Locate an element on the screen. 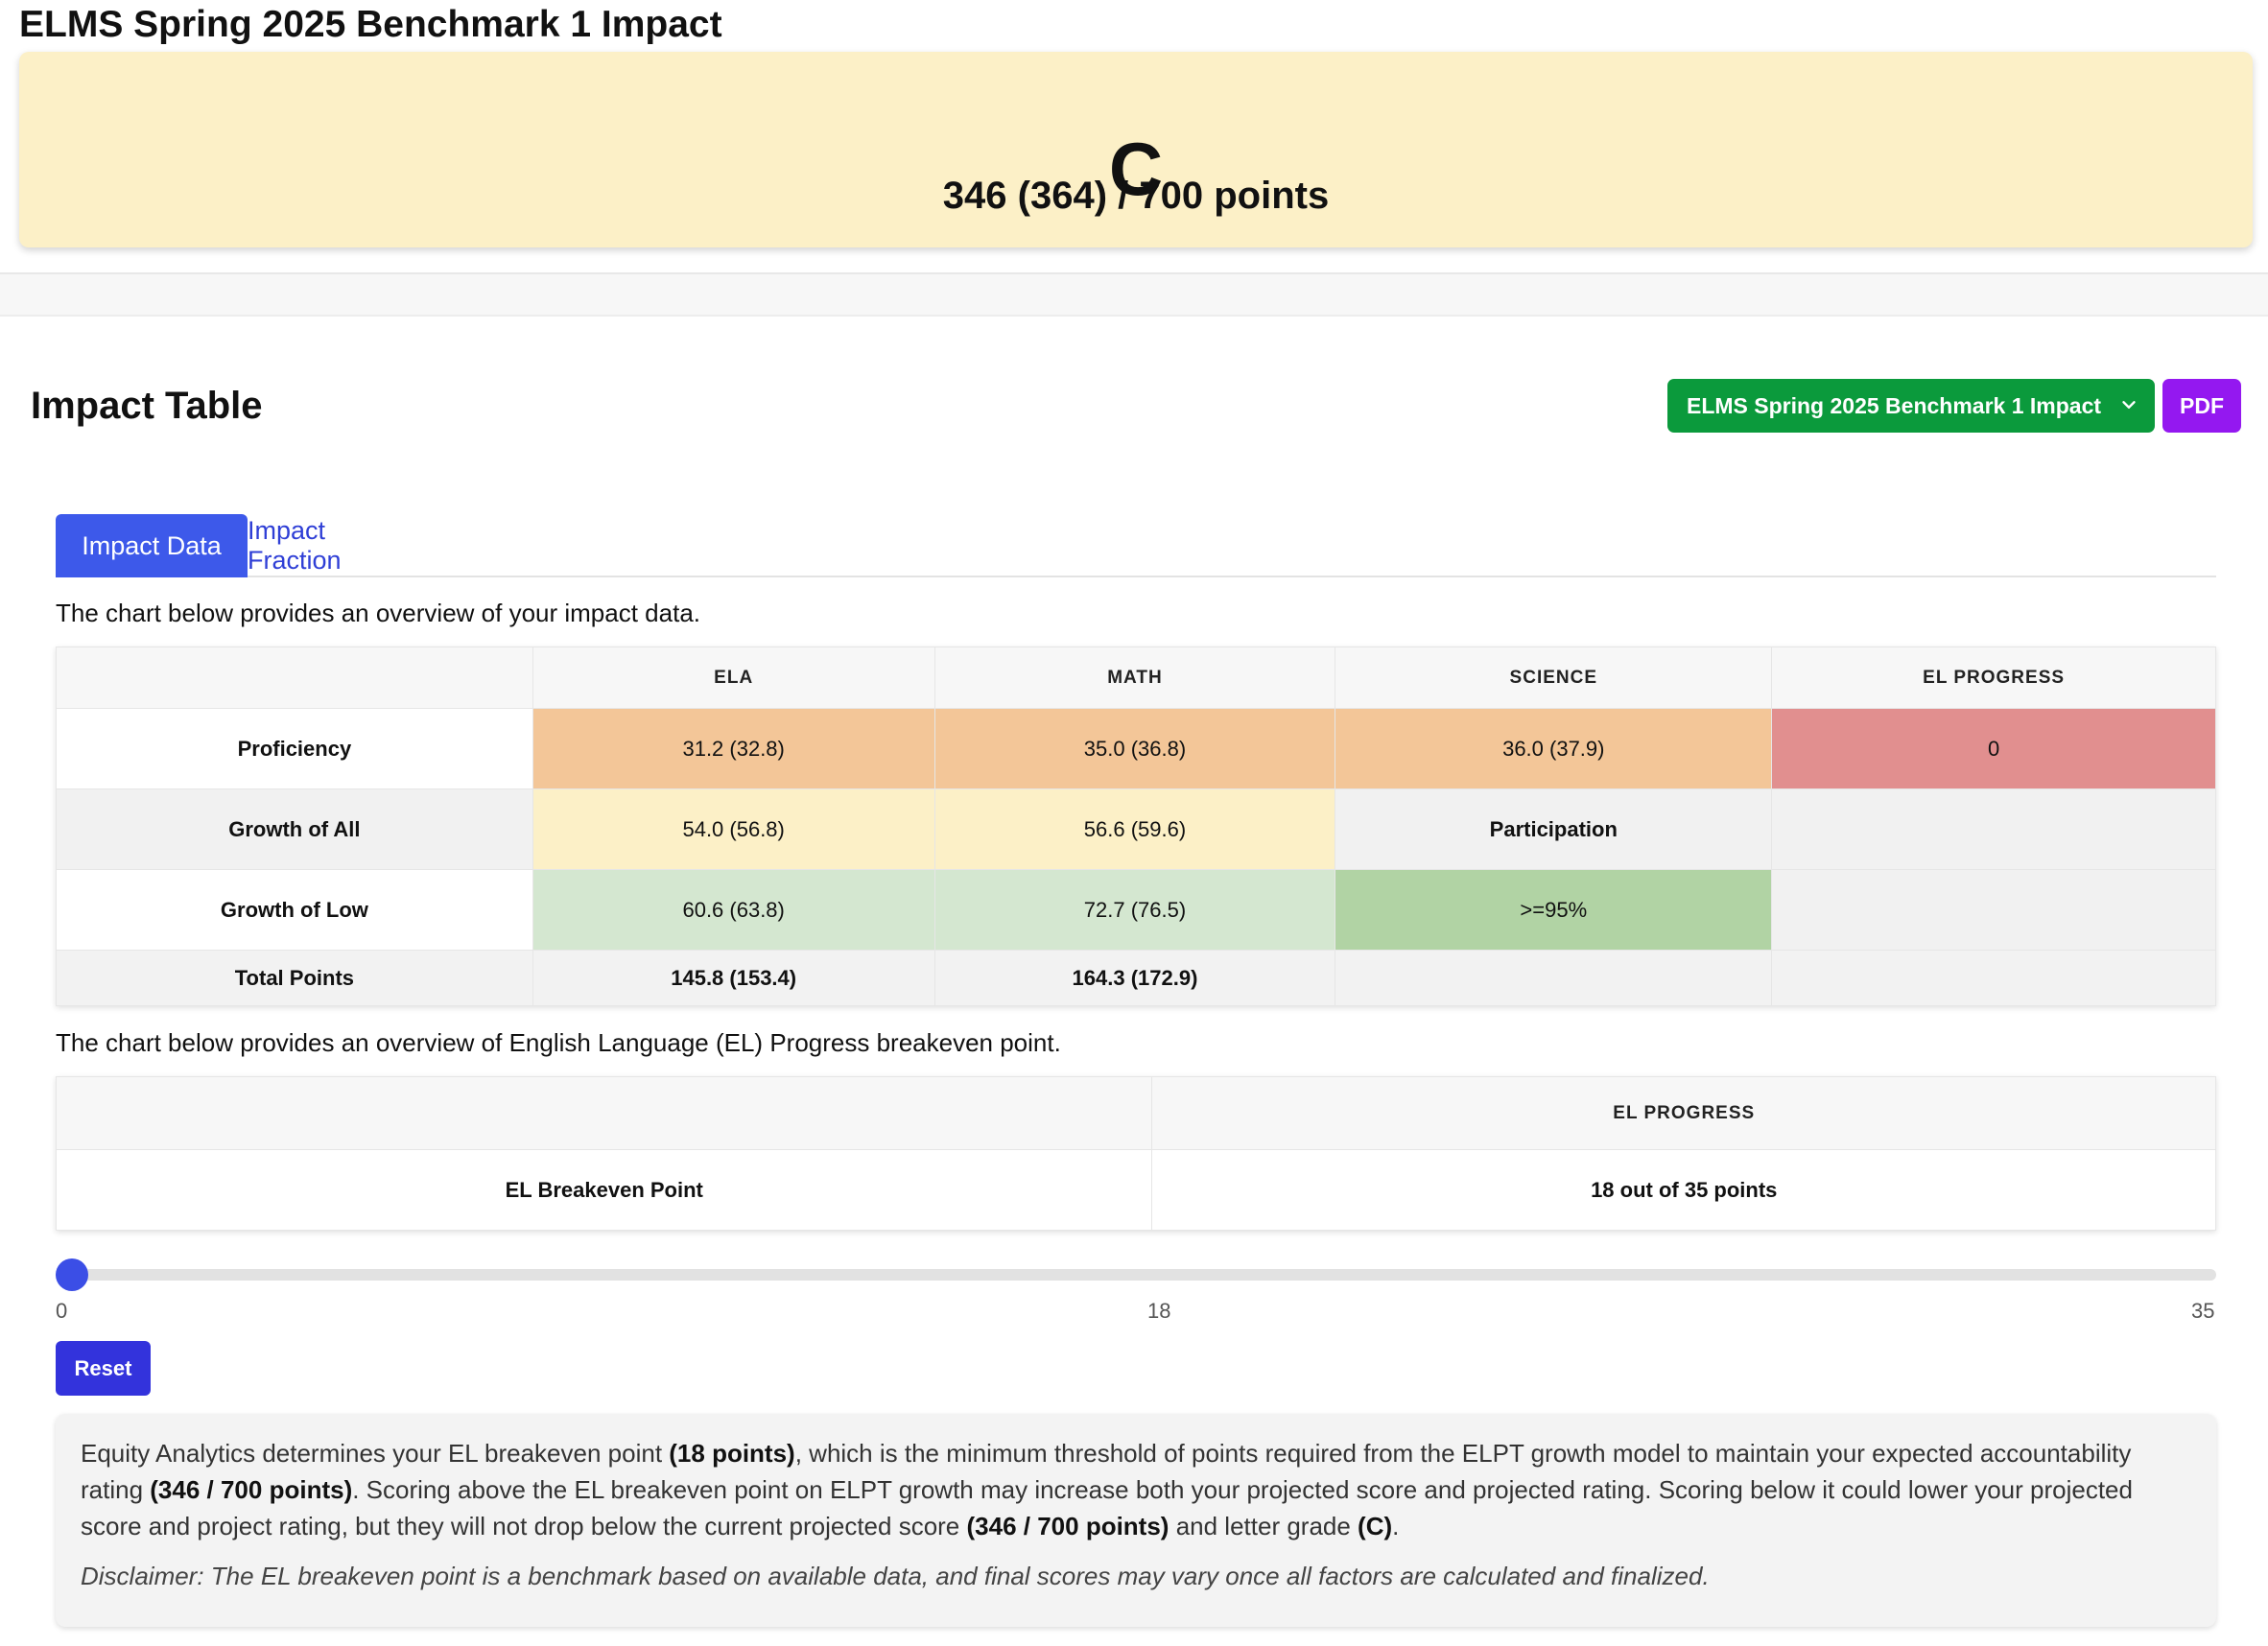 This screenshot has width=2268, height=1646. info-text: . is located at coordinates (1396, 1526).